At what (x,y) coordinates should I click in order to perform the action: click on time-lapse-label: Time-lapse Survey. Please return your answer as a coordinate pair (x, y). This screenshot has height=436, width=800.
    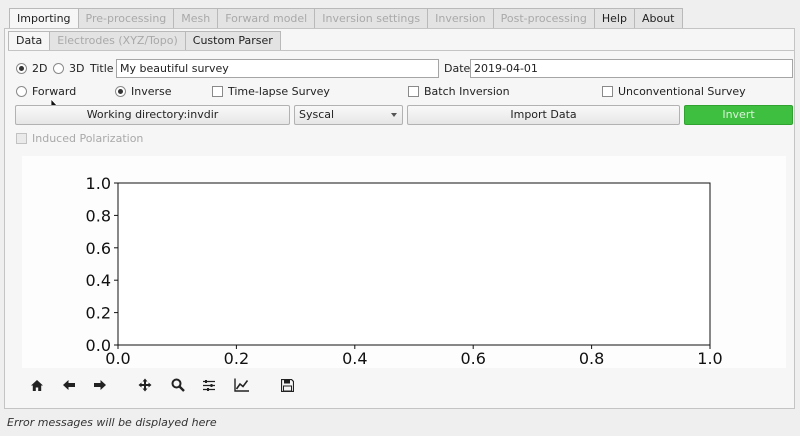
    Looking at the image, I should click on (279, 91).